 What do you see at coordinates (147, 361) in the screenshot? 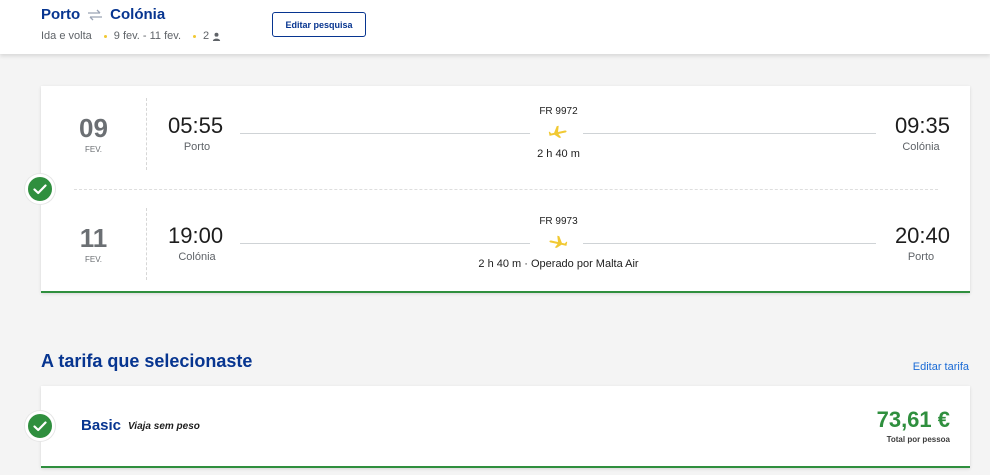
I see `fare-section-title: A tarifa que selecionaste` at bounding box center [147, 361].